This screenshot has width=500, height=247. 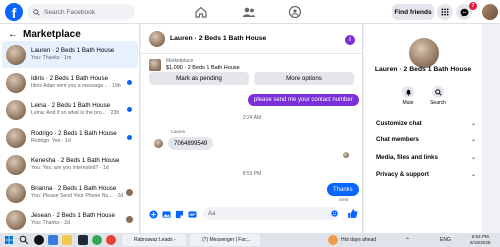 I want to click on info-icon: i, so click(x=350, y=40).